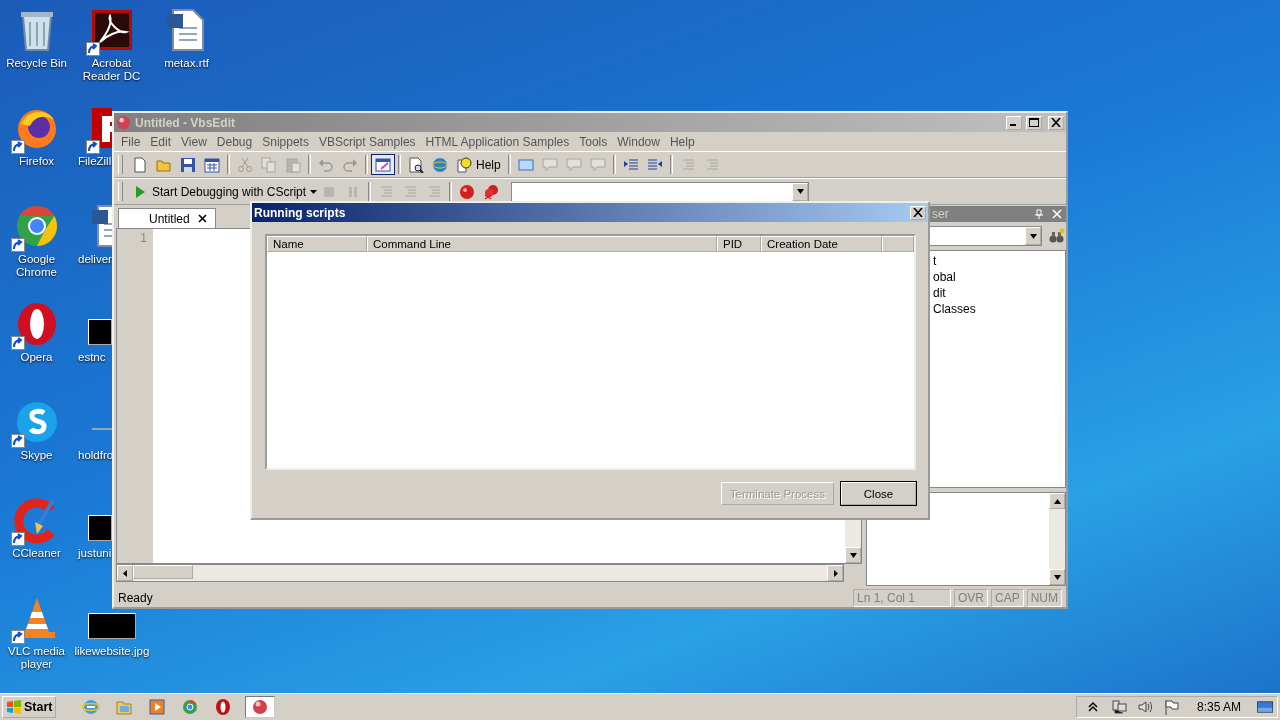 The image size is (1280, 720). I want to click on folder-icon, so click(124, 707).